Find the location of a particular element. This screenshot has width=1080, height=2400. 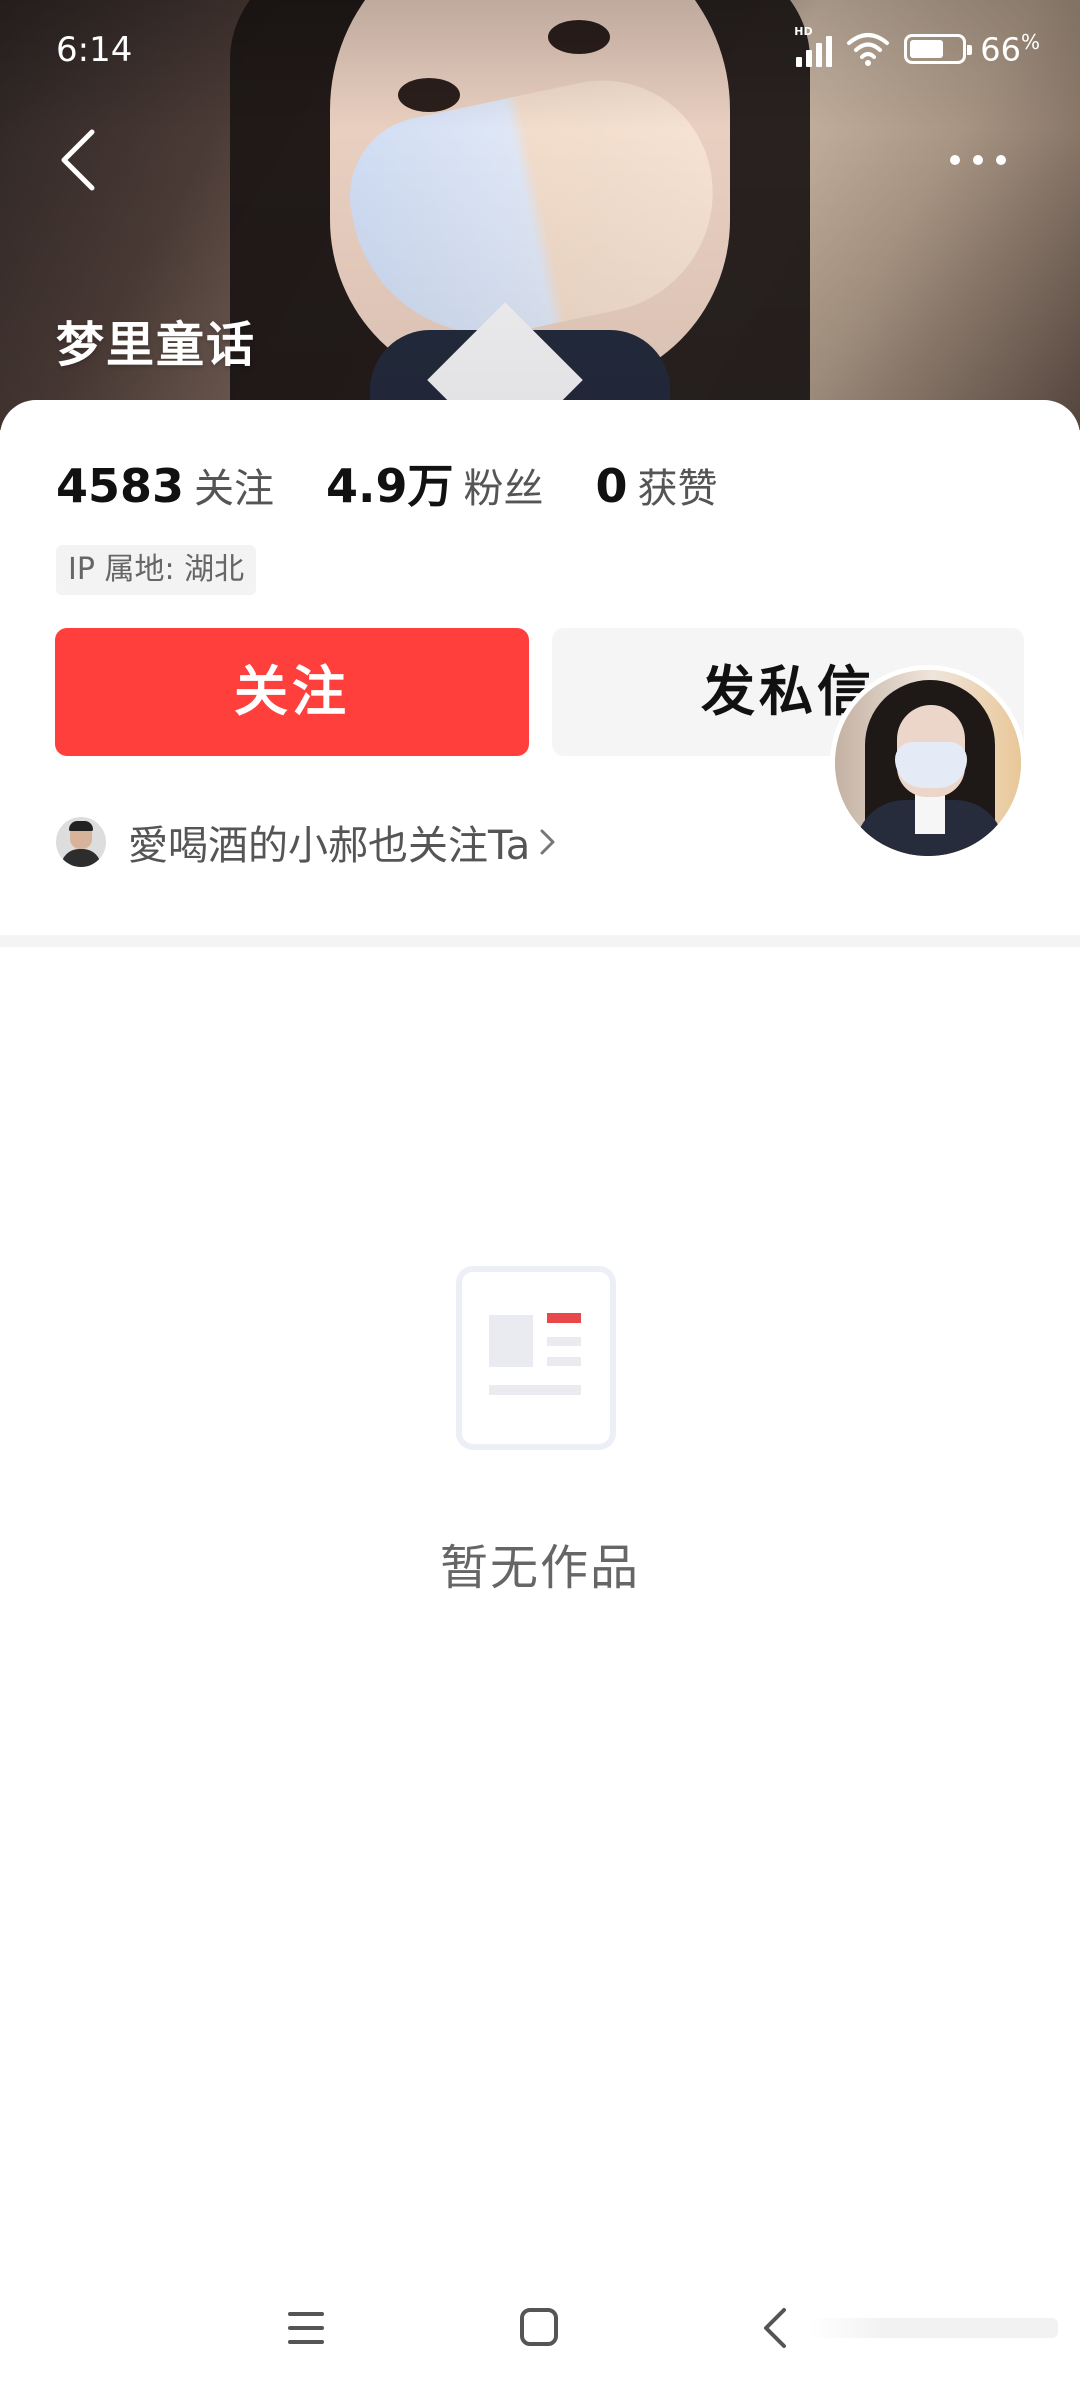

status-indicators: HD 66% is located at coordinates (917, 47).